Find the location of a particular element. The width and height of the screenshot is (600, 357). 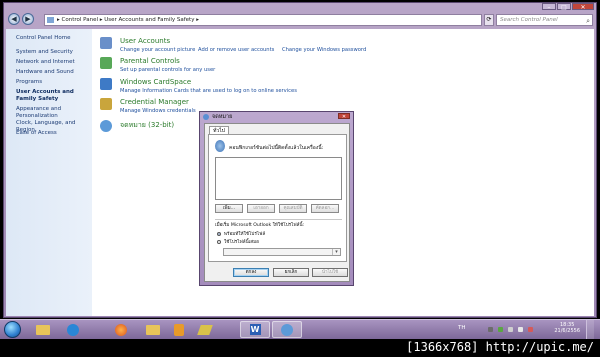

window-controls: – □ ✕ is located at coordinates (568, 7).